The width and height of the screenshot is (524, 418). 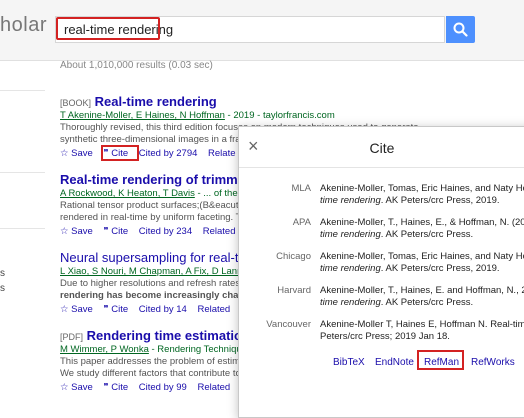 I want to click on citation-style-label: Chicago, so click(x=293, y=256).